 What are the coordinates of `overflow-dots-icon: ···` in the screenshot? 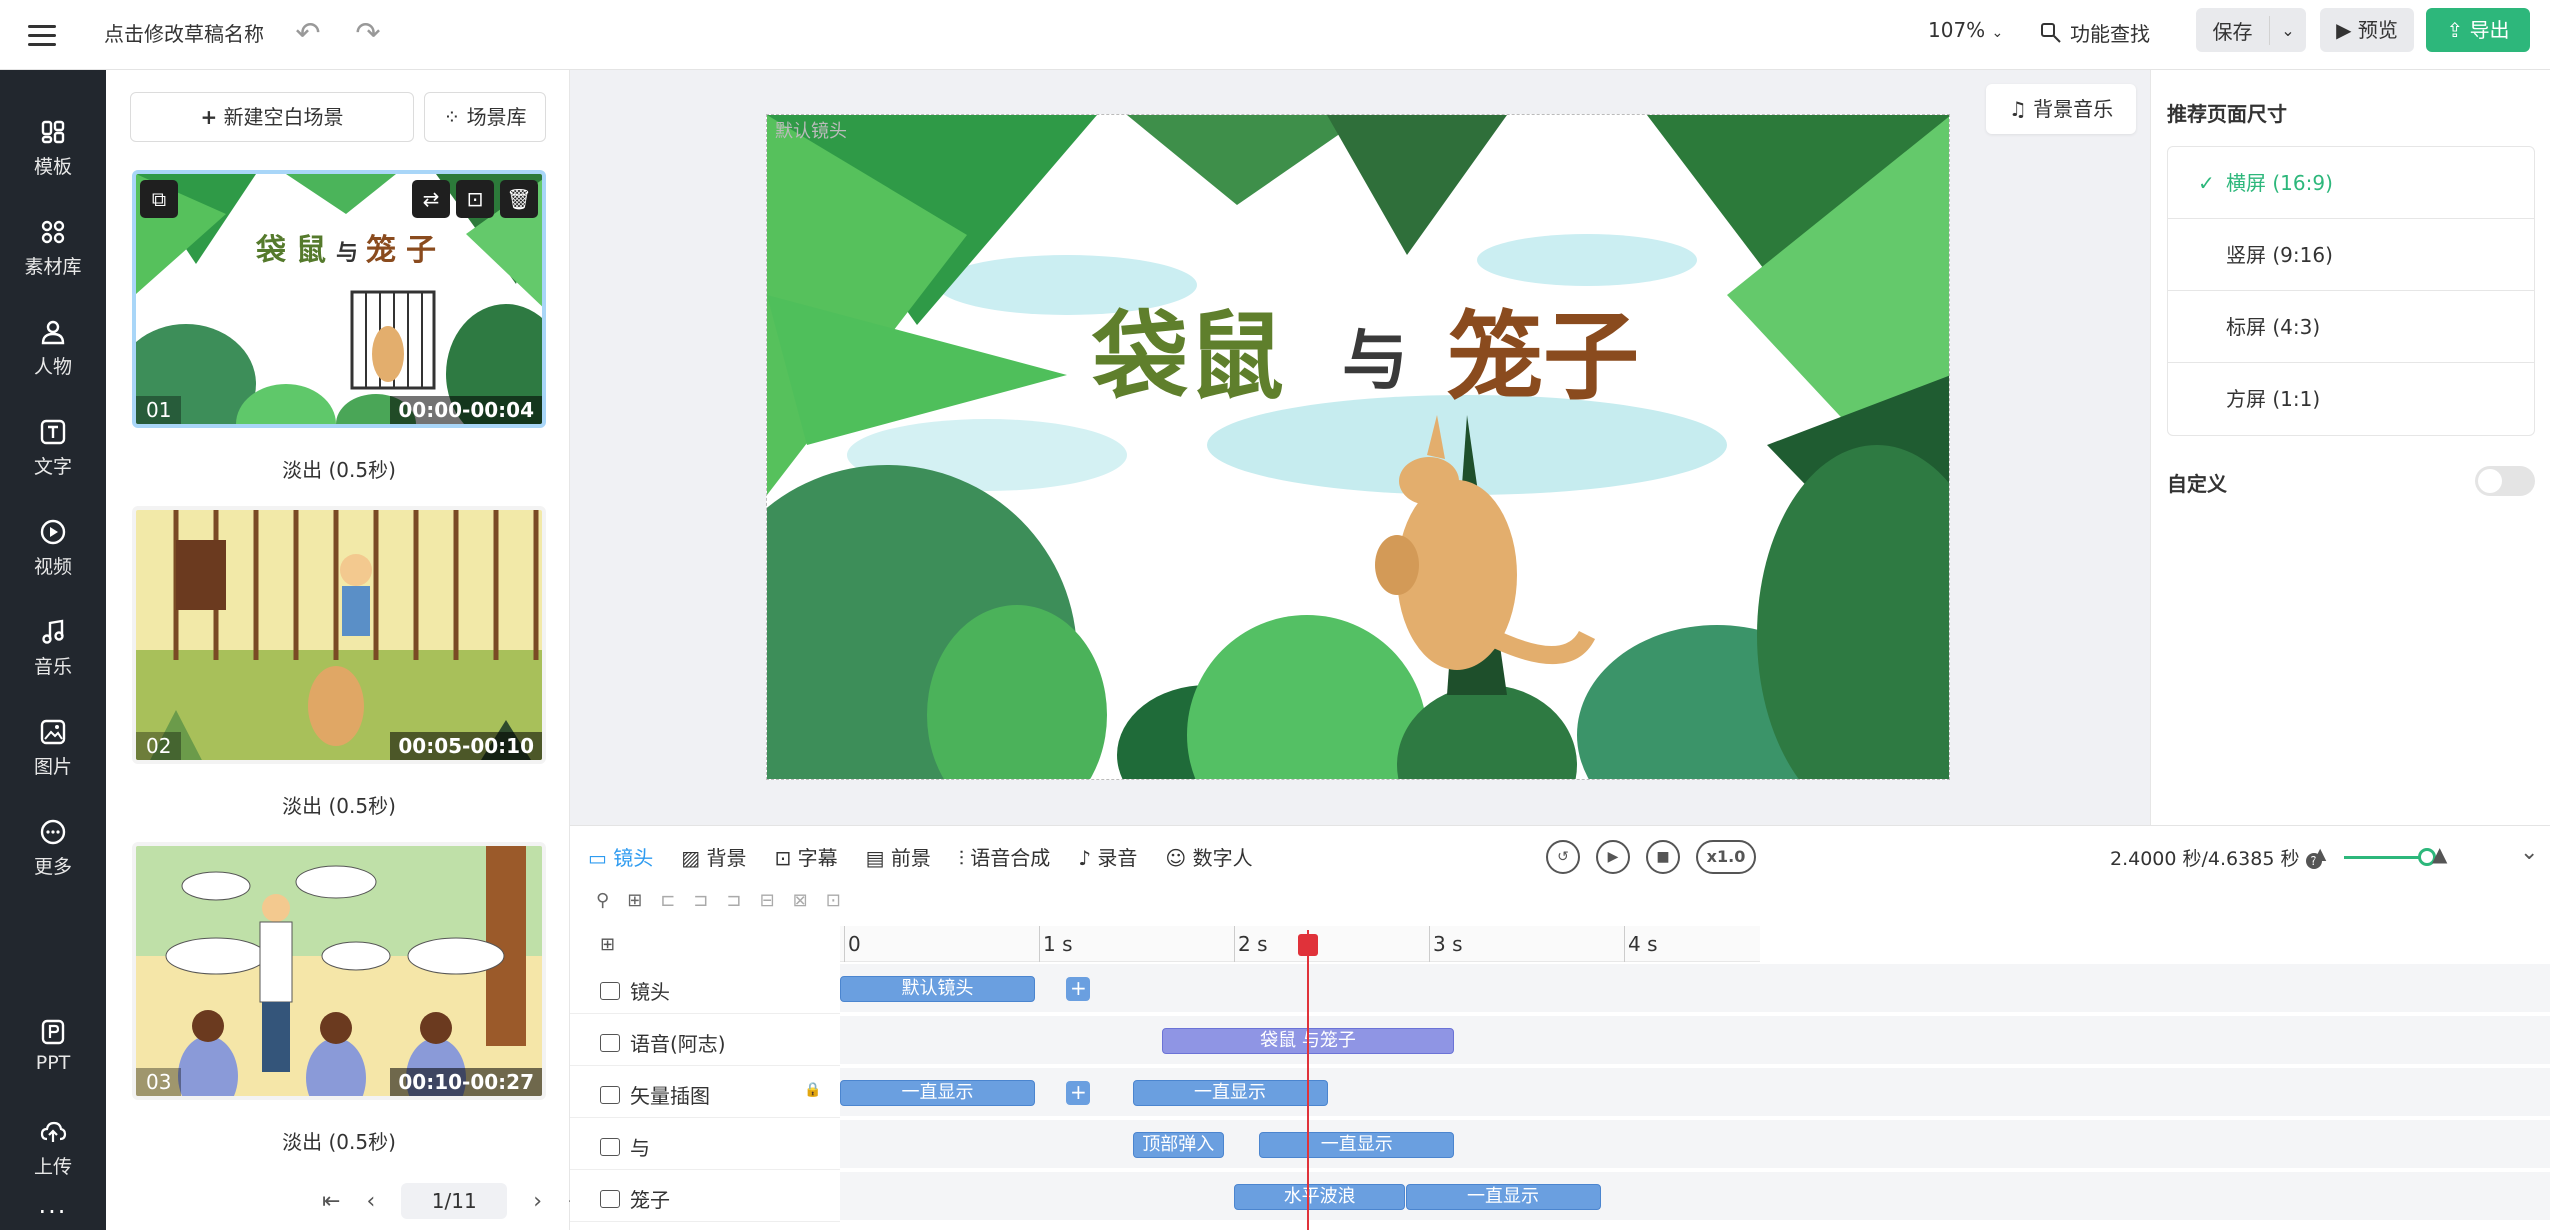 It's located at (53, 1212).